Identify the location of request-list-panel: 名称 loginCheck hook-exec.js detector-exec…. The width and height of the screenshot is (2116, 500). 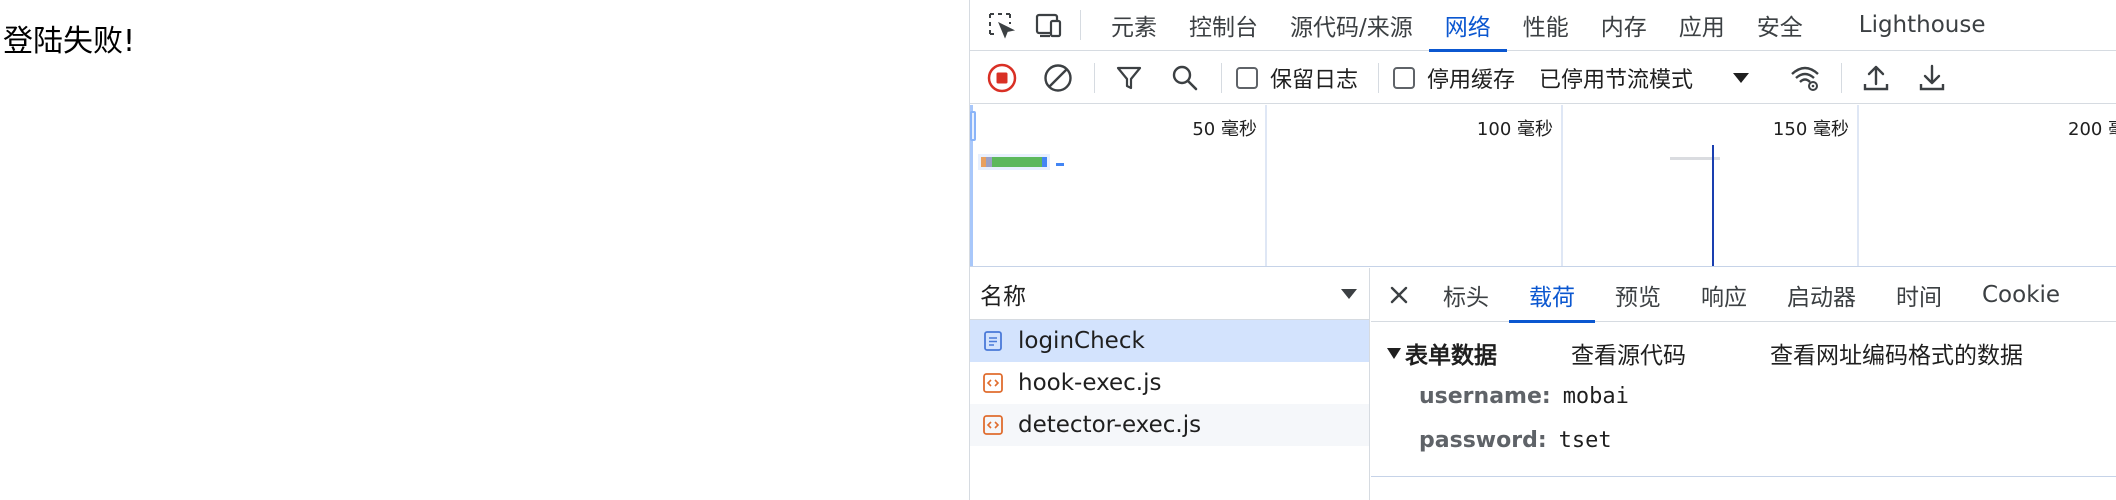
(1170, 384).